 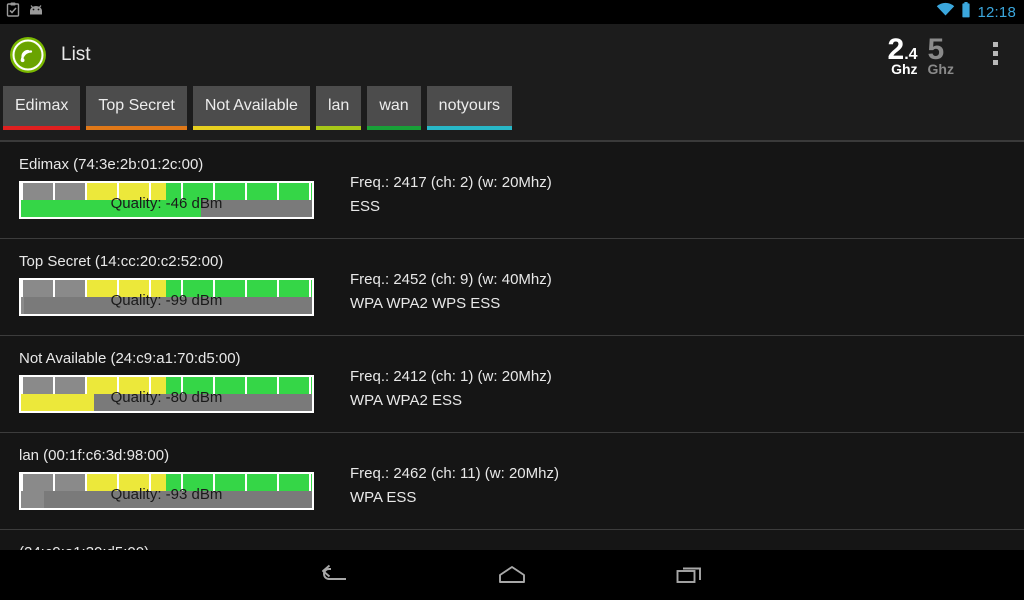 What do you see at coordinates (966, 12) in the screenshot?
I see `battery-icon` at bounding box center [966, 12].